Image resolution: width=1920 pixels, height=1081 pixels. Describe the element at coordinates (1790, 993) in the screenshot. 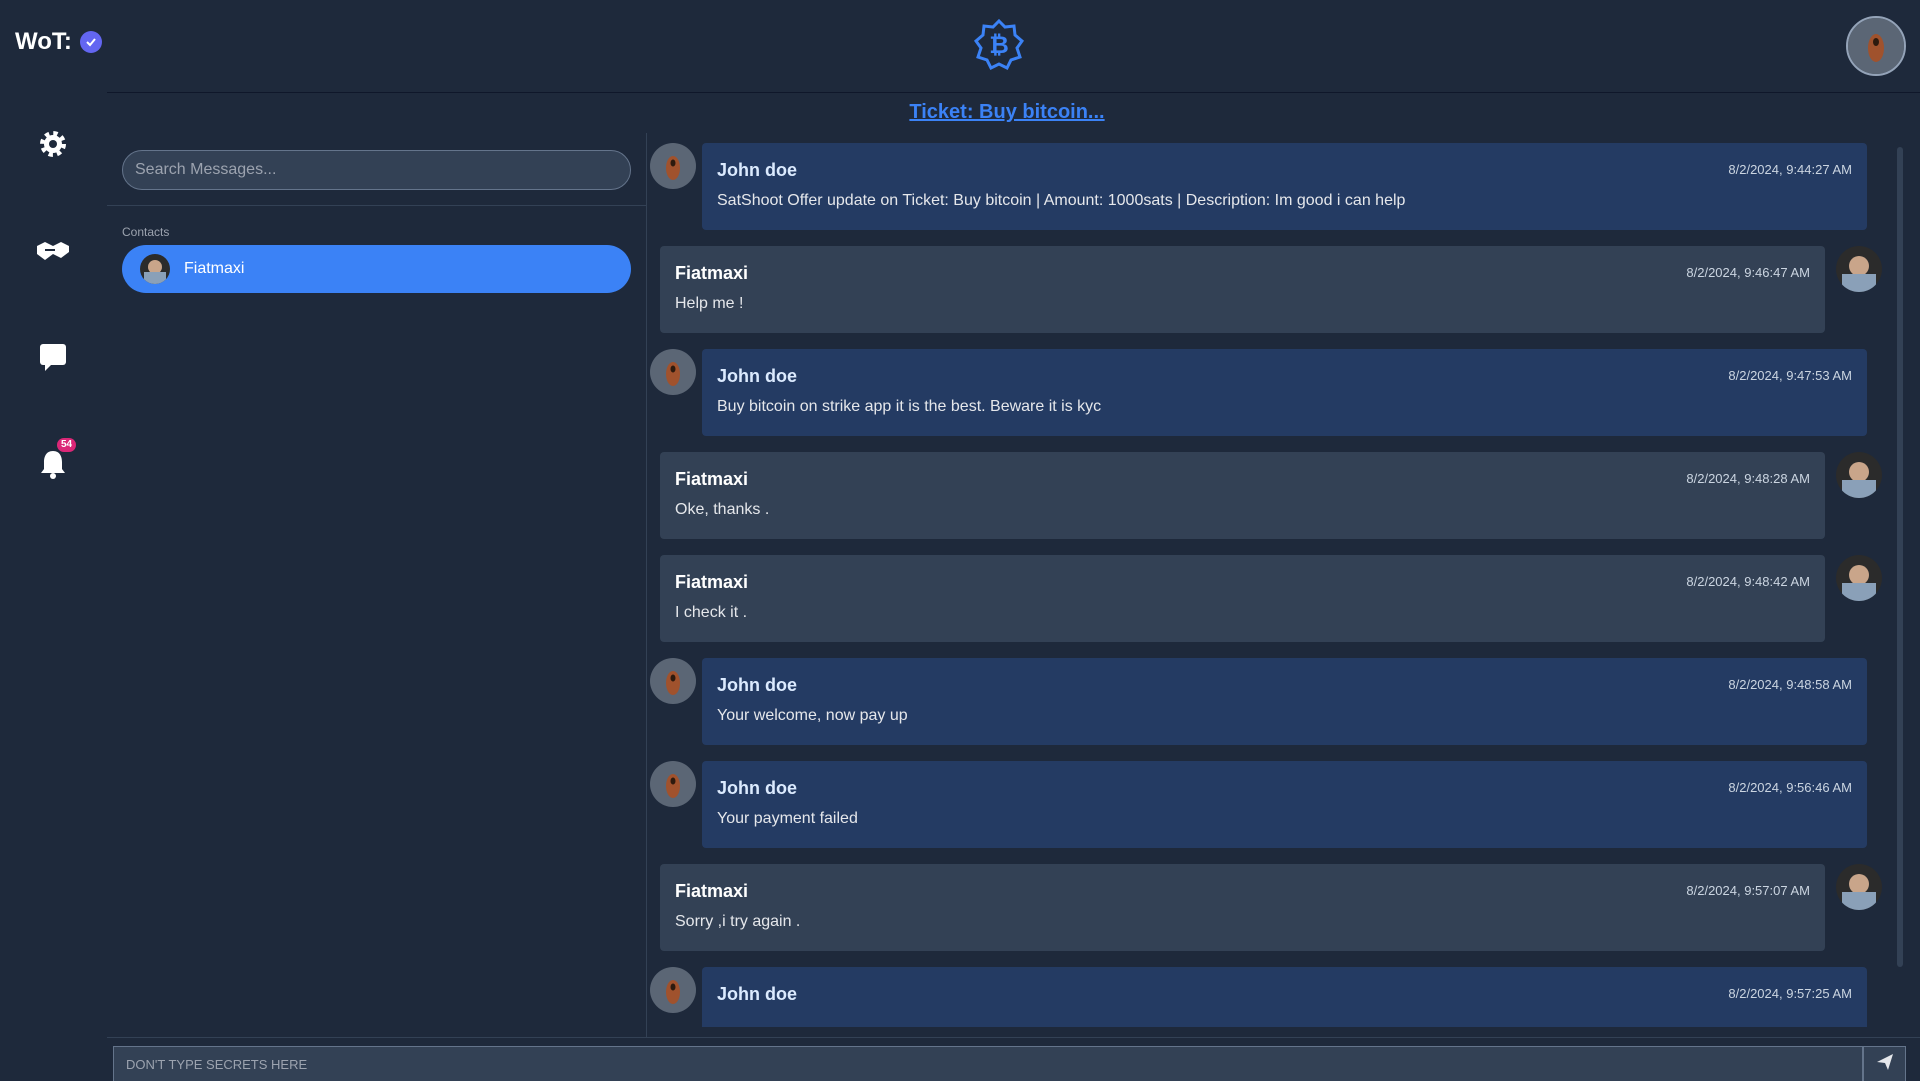

I see `message-timestamp: 8/2/2024, 9:57:25 AM` at that location.